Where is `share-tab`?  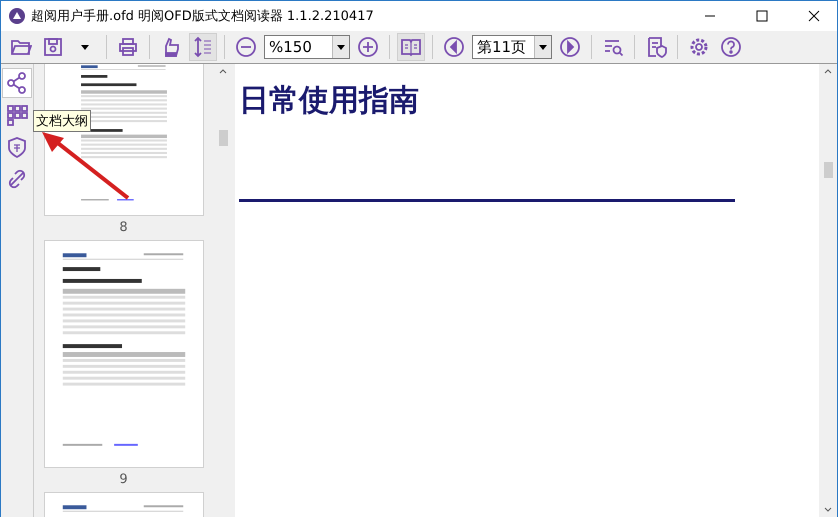 share-tab is located at coordinates (17, 83).